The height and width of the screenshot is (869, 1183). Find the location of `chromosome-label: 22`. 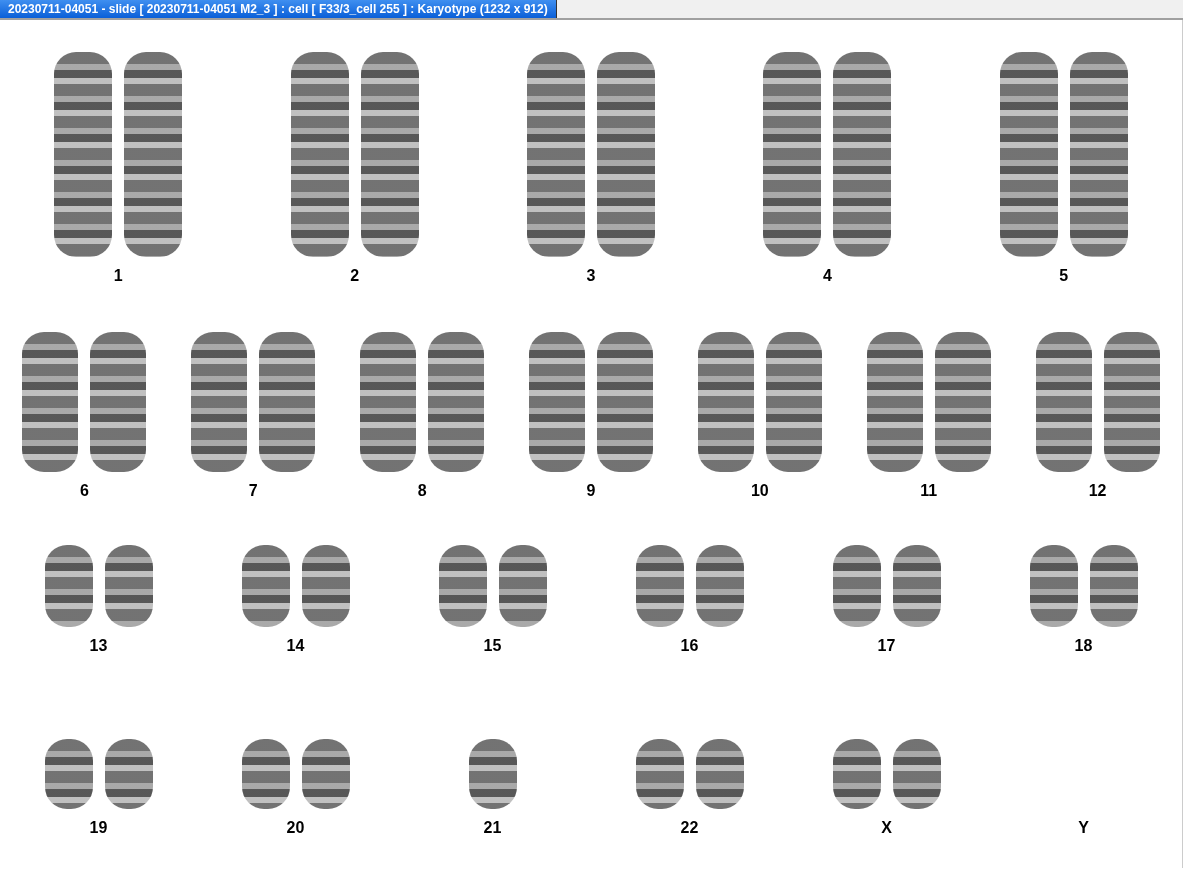

chromosome-label: 22 is located at coordinates (689, 828).